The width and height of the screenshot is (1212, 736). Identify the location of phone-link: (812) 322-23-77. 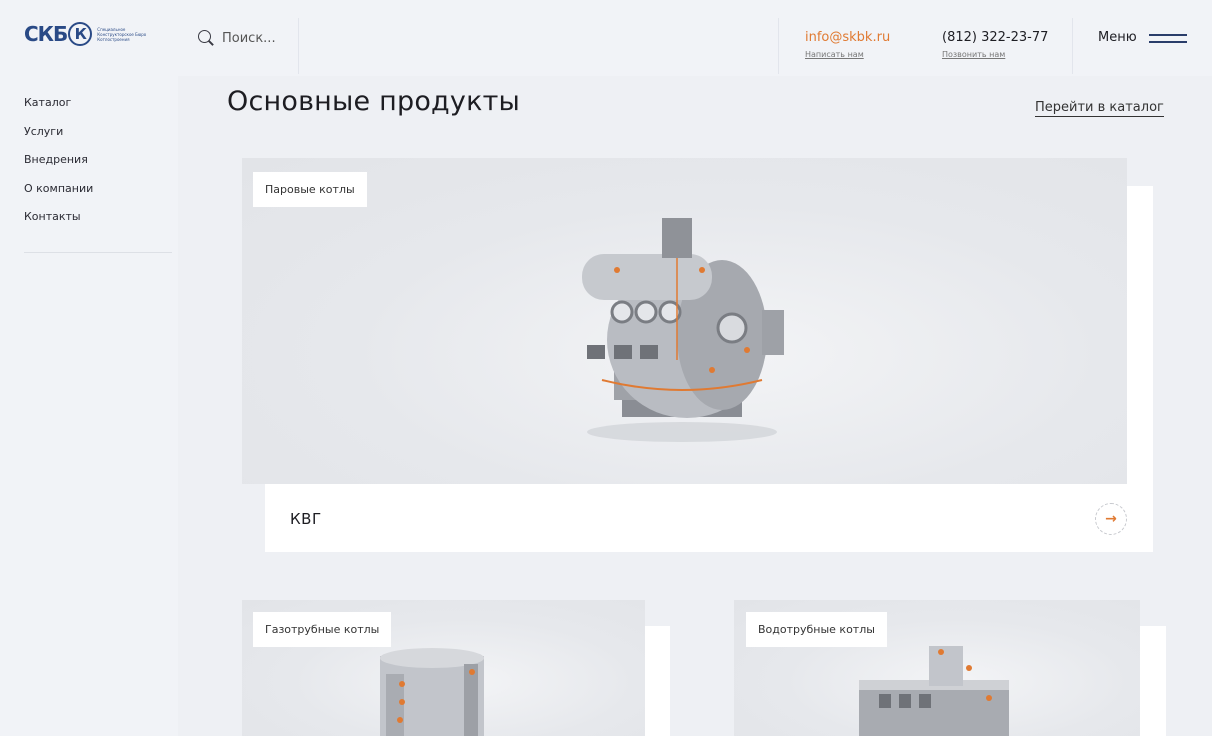
(995, 37).